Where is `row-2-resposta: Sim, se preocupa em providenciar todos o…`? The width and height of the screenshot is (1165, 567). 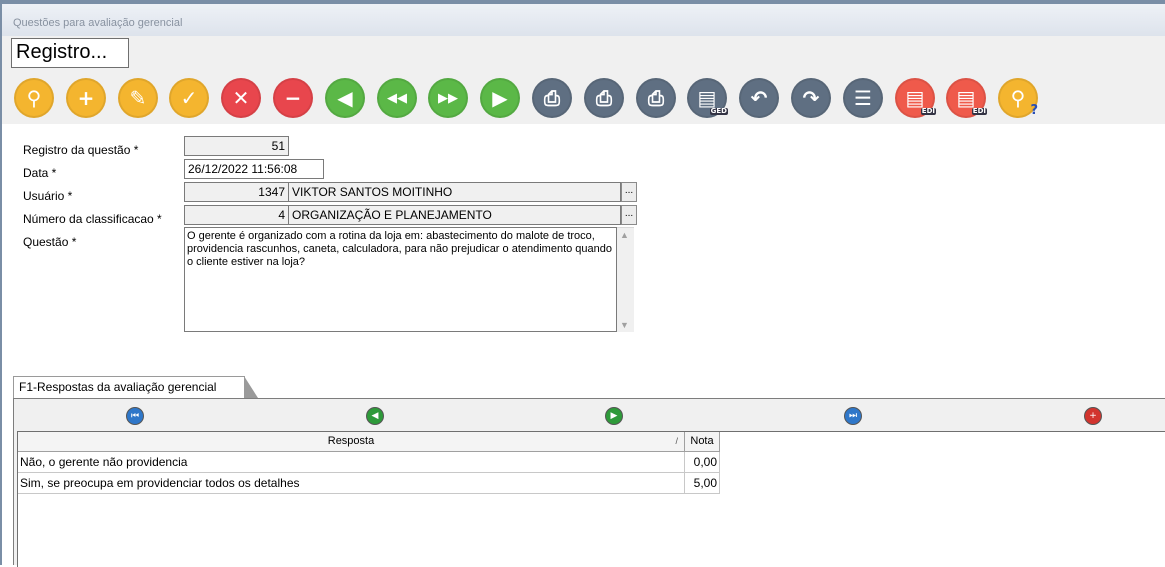 row-2-resposta: Sim, se preocupa em providenciar todos o… is located at coordinates (351, 483).